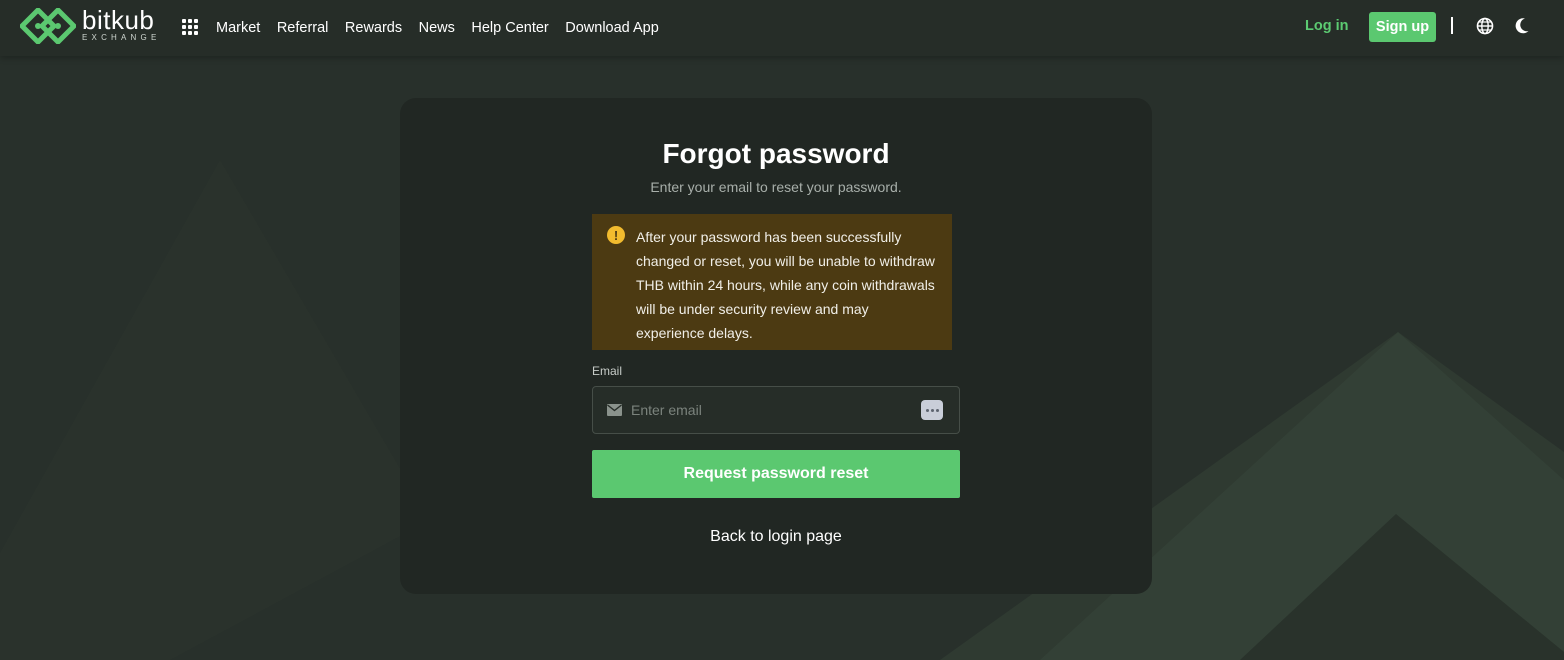 Image resolution: width=1564 pixels, height=660 pixels. I want to click on globe-icon, so click(1485, 26).